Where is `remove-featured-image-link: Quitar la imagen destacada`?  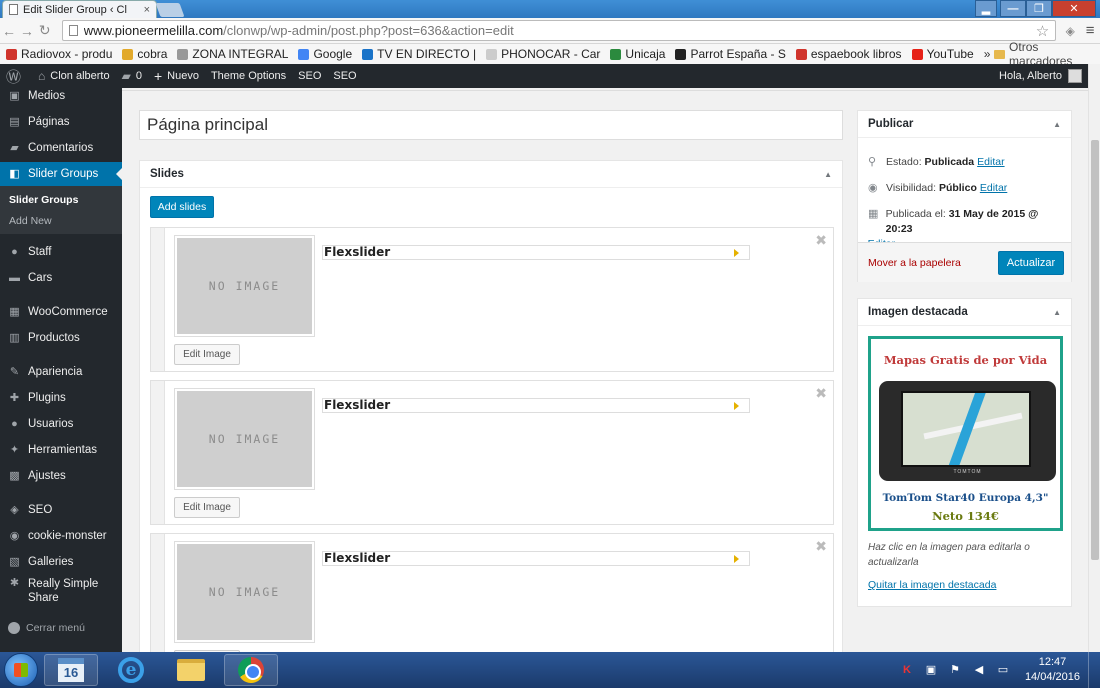 remove-featured-image-link: Quitar la imagen destacada is located at coordinates (932, 585).